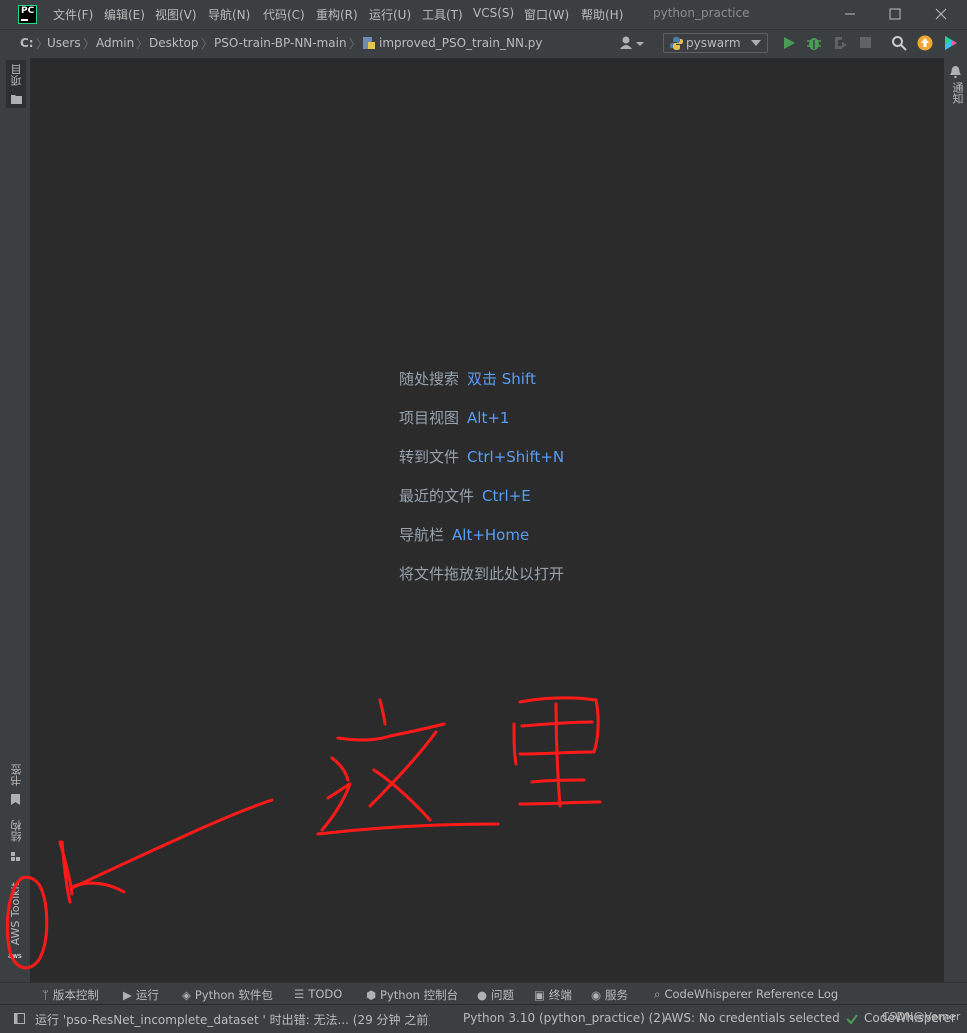 The height and width of the screenshot is (1033, 967). Describe the element at coordinates (850, 14) in the screenshot. I see `minimize-icon` at that location.